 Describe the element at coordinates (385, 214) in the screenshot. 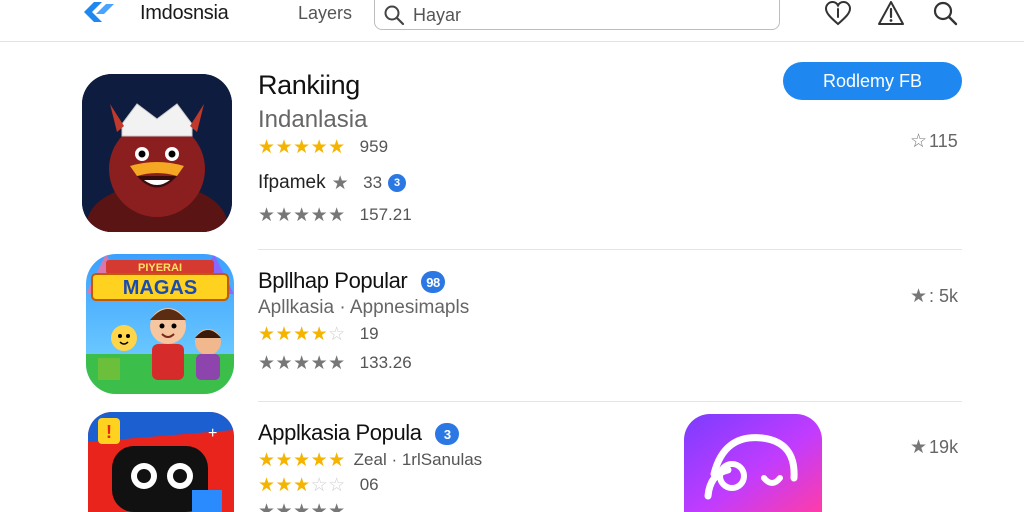

I see `row-1-tertiary-value: 157.21` at that location.